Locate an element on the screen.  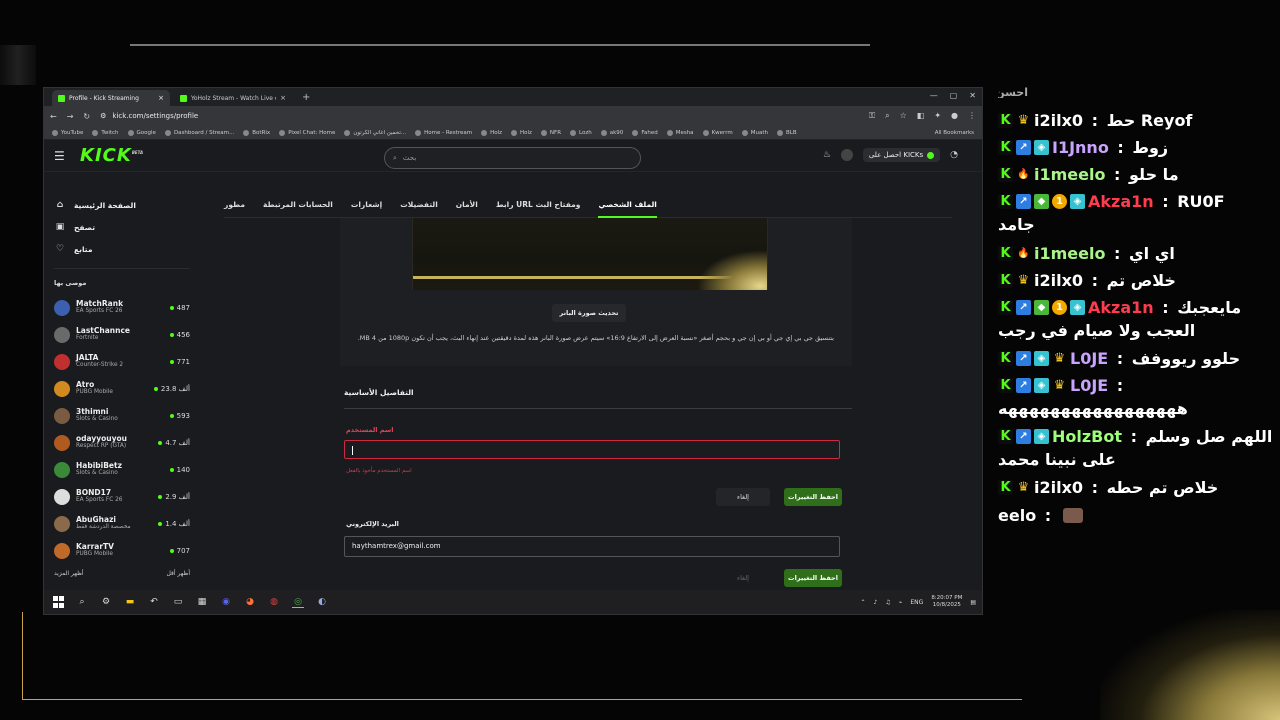
app-icon: ↶ is located at coordinates (154, 602).